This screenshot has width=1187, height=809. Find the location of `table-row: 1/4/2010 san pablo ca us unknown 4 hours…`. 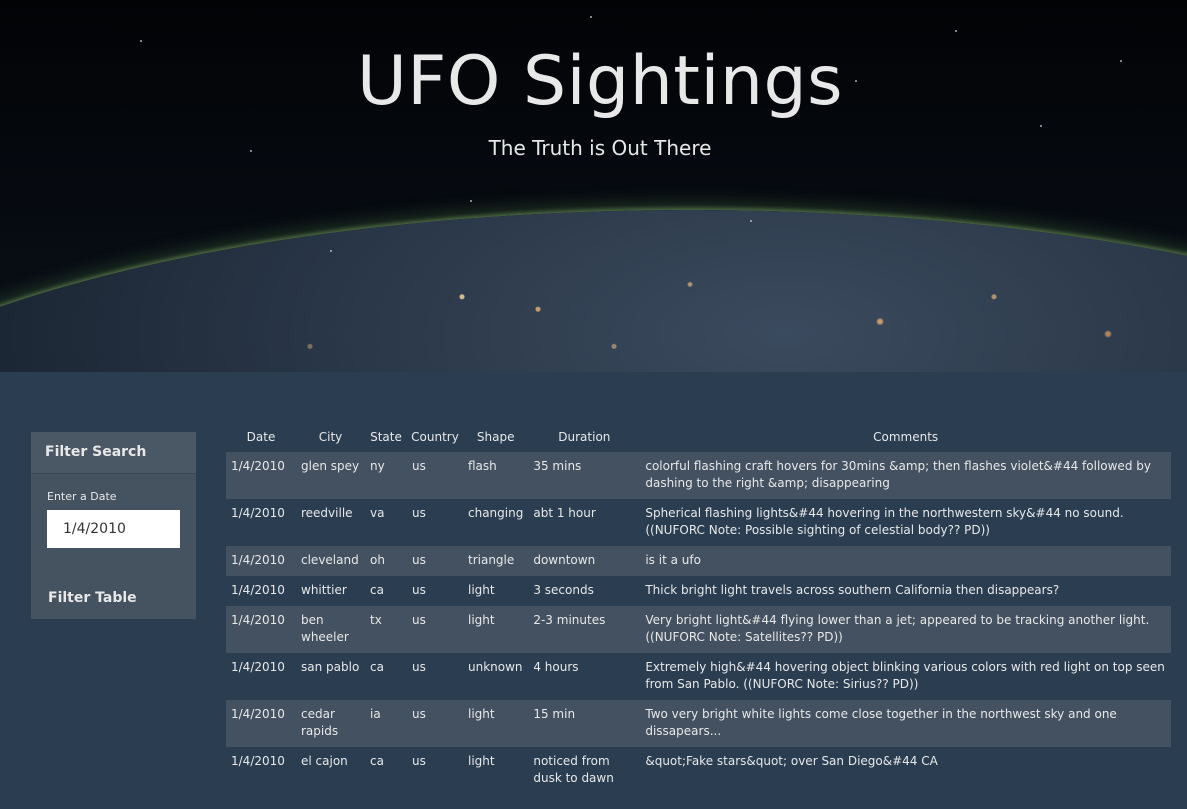

table-row: 1/4/2010 san pablo ca us unknown 4 hours… is located at coordinates (698, 676).